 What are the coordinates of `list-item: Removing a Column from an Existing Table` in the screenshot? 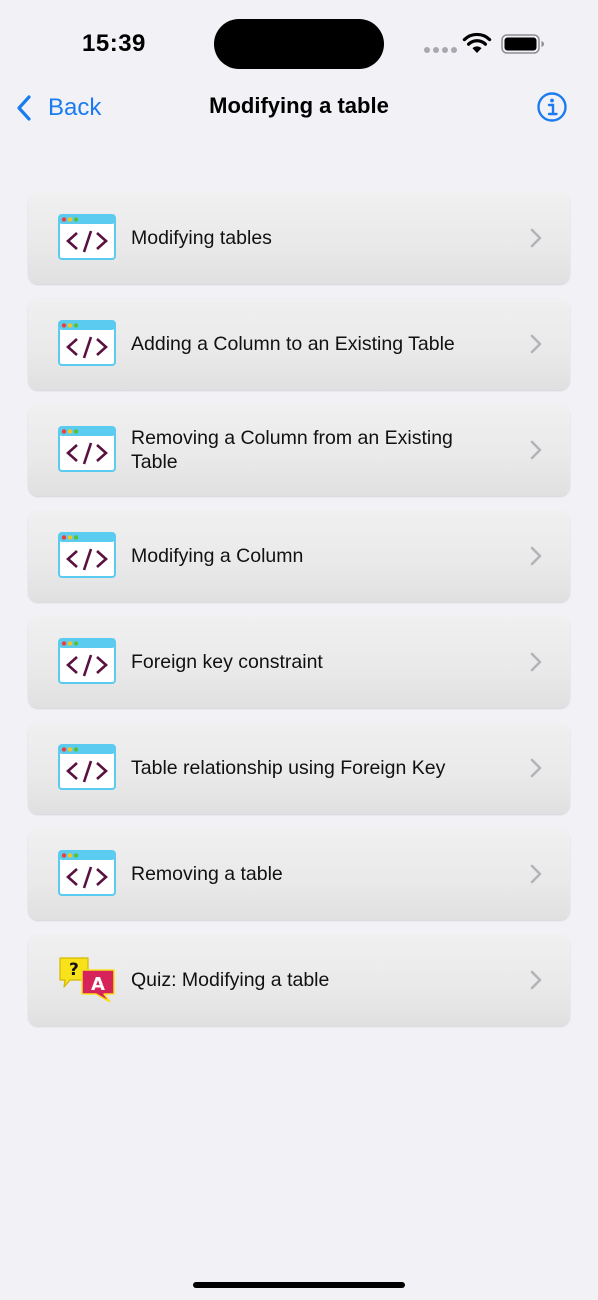 It's located at (299, 450).